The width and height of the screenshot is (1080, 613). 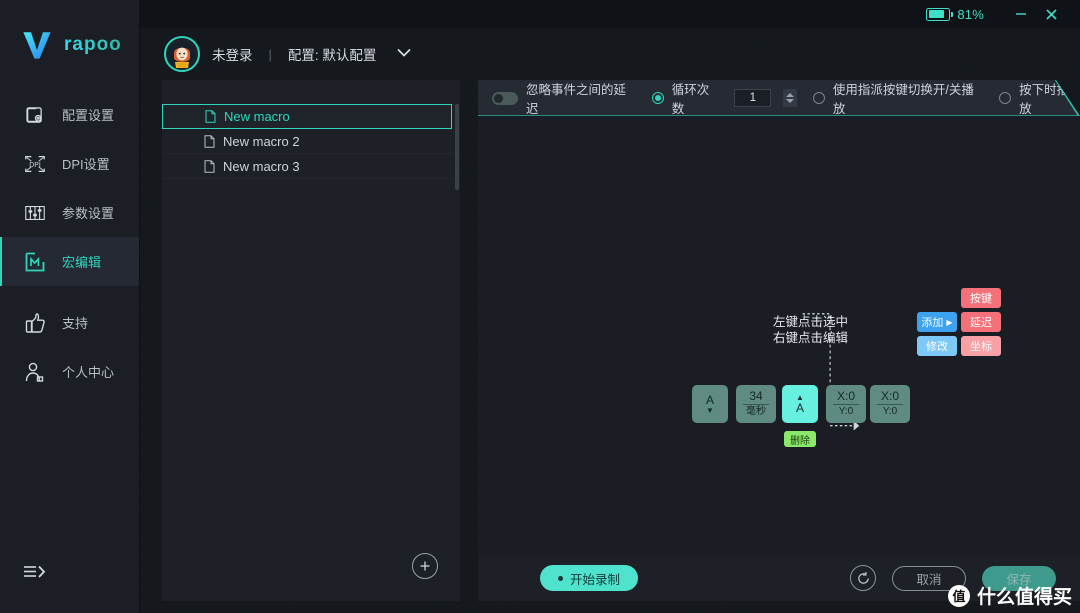 I want to click on sidebar-item-support: 支持, so click(x=69, y=322).